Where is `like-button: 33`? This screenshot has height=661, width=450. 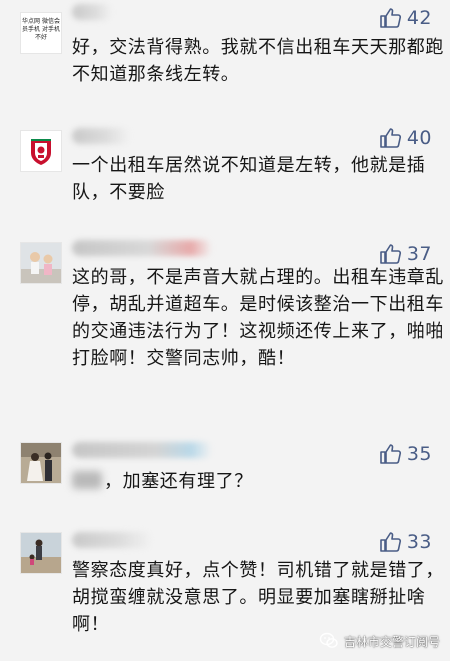
like-button: 33 is located at coordinates (405, 542).